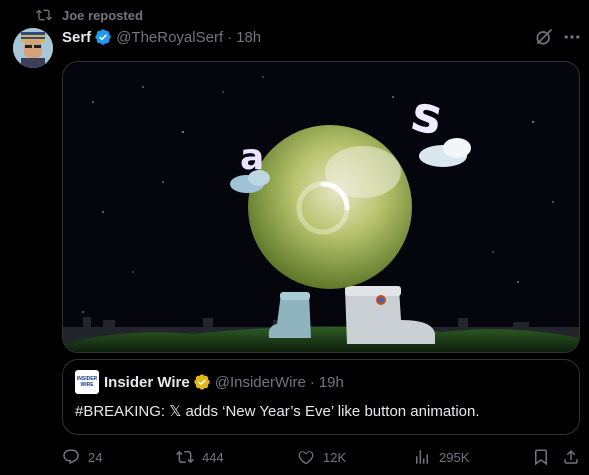 This screenshot has height=475, width=589. I want to click on repost-indicator: Joe reposted, so click(89, 15).